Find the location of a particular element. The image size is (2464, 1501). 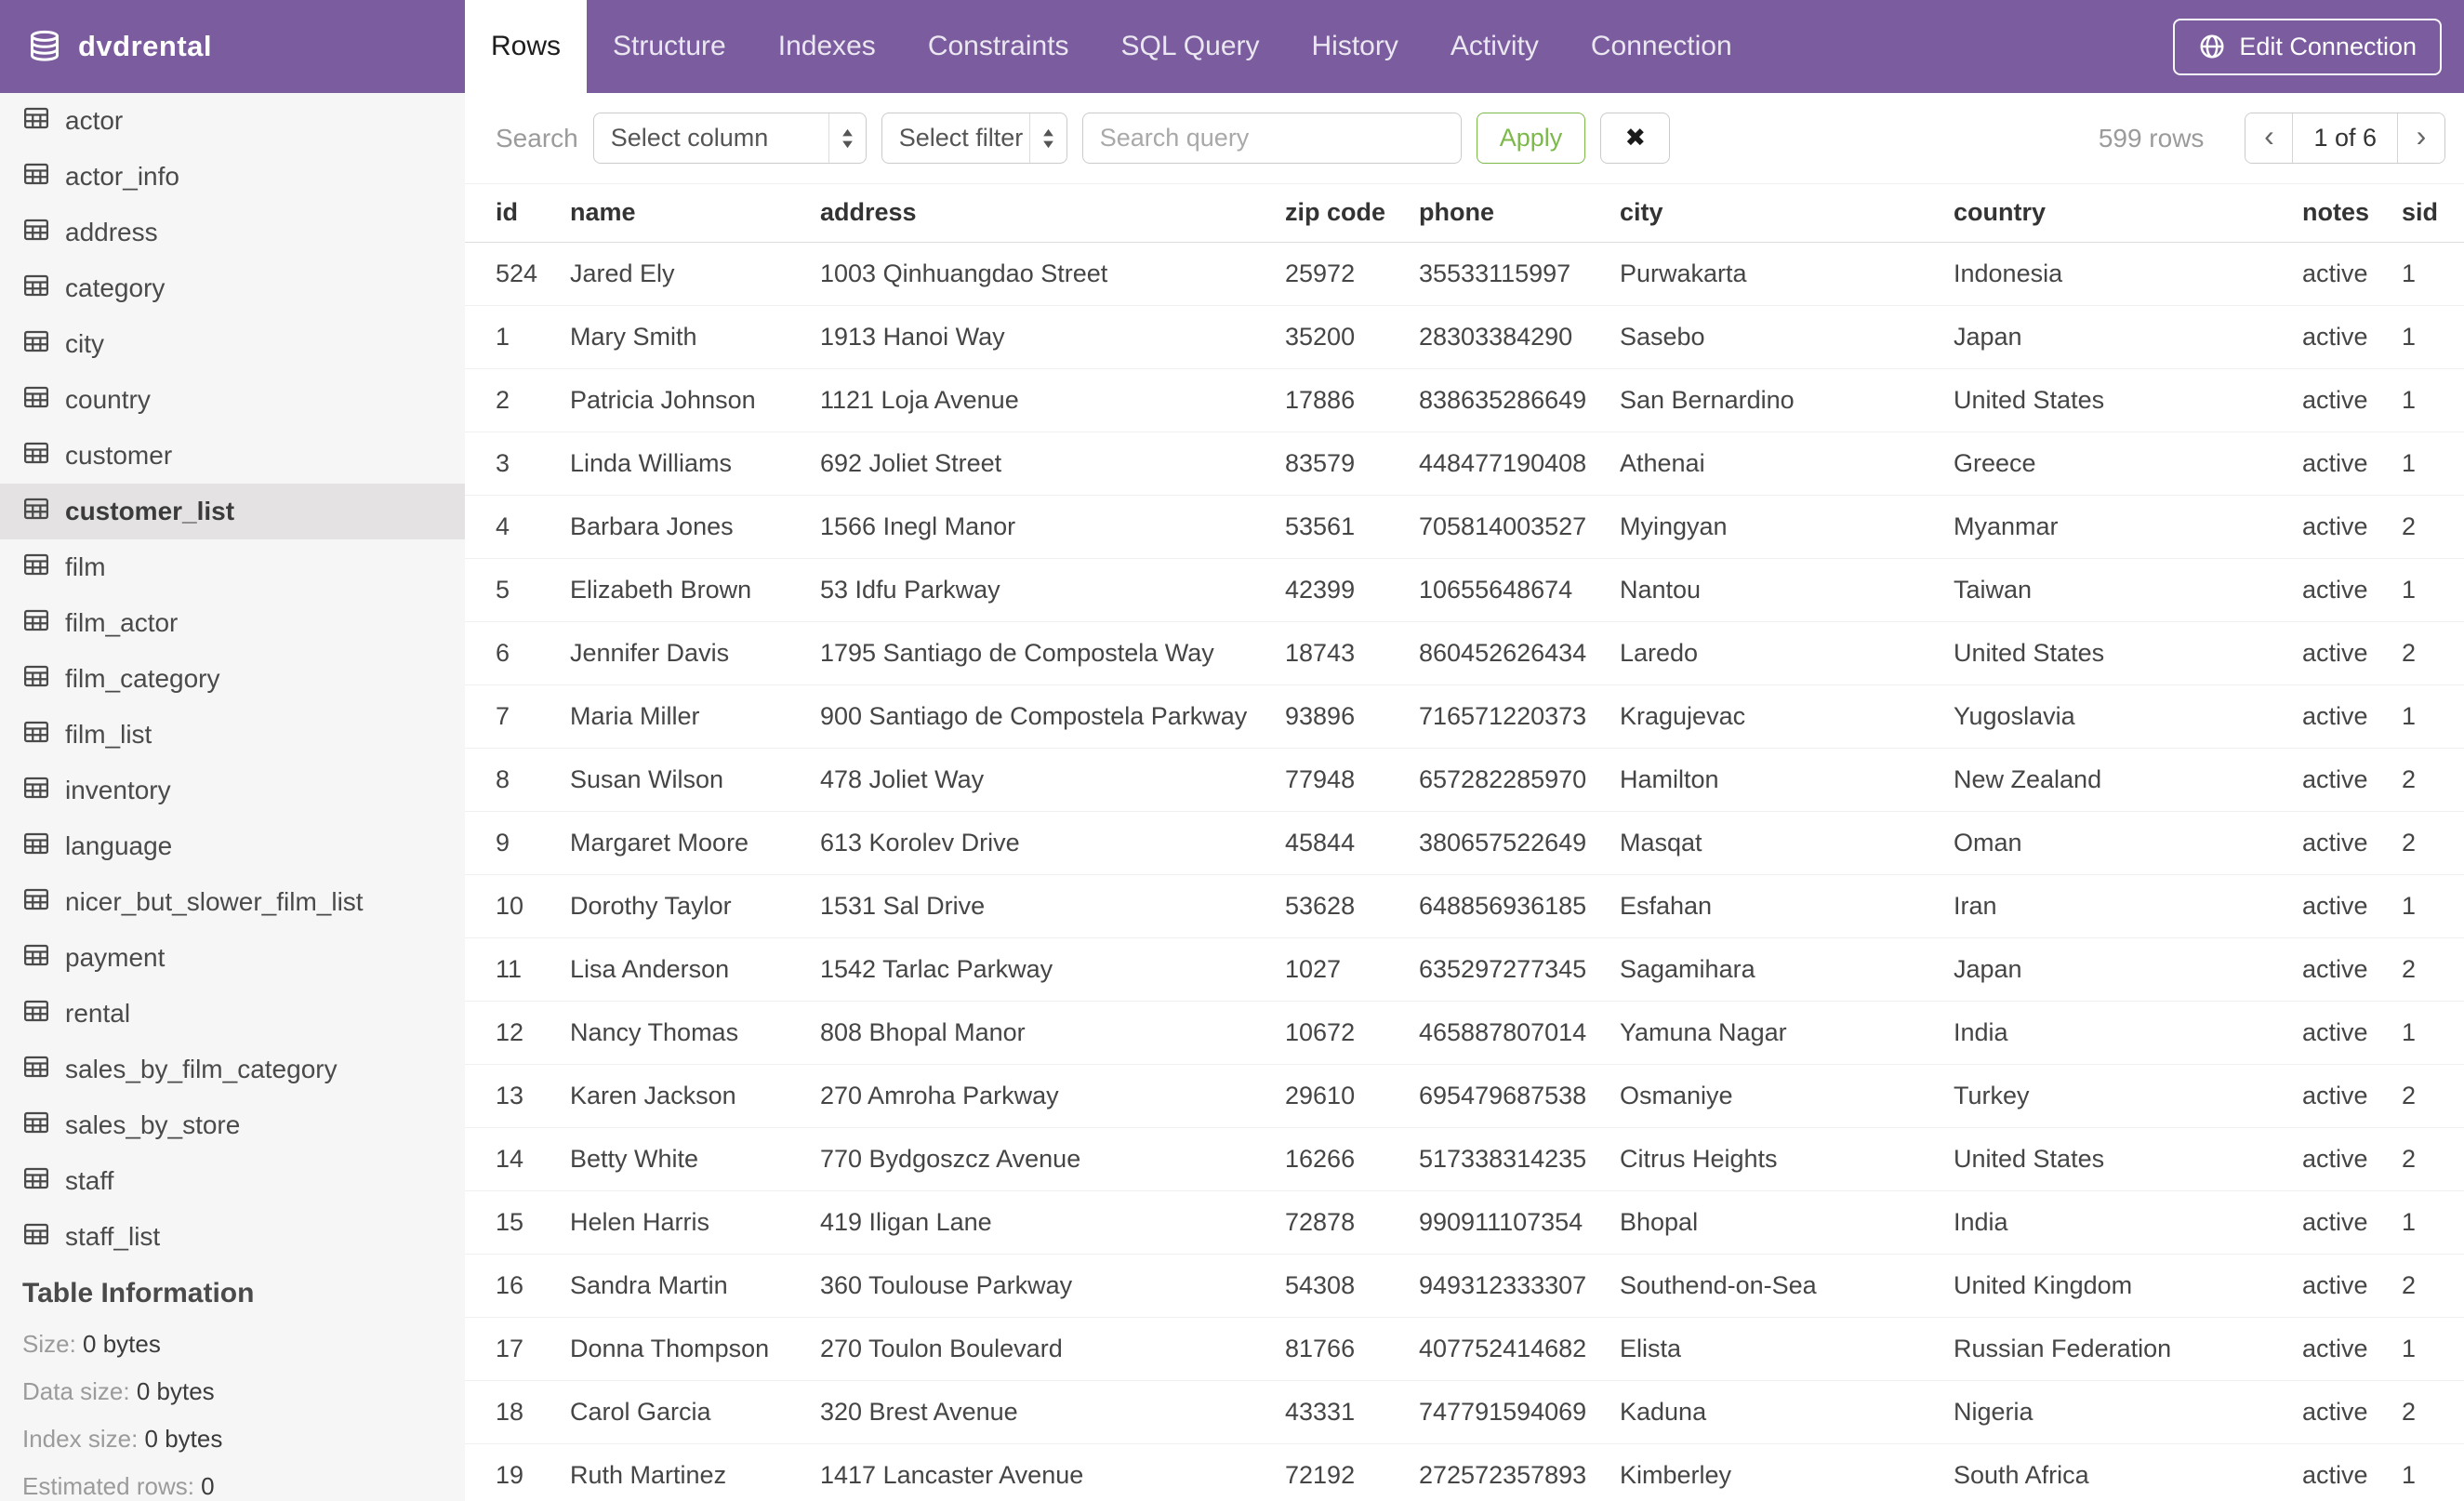

search-query-input is located at coordinates (1271, 138).